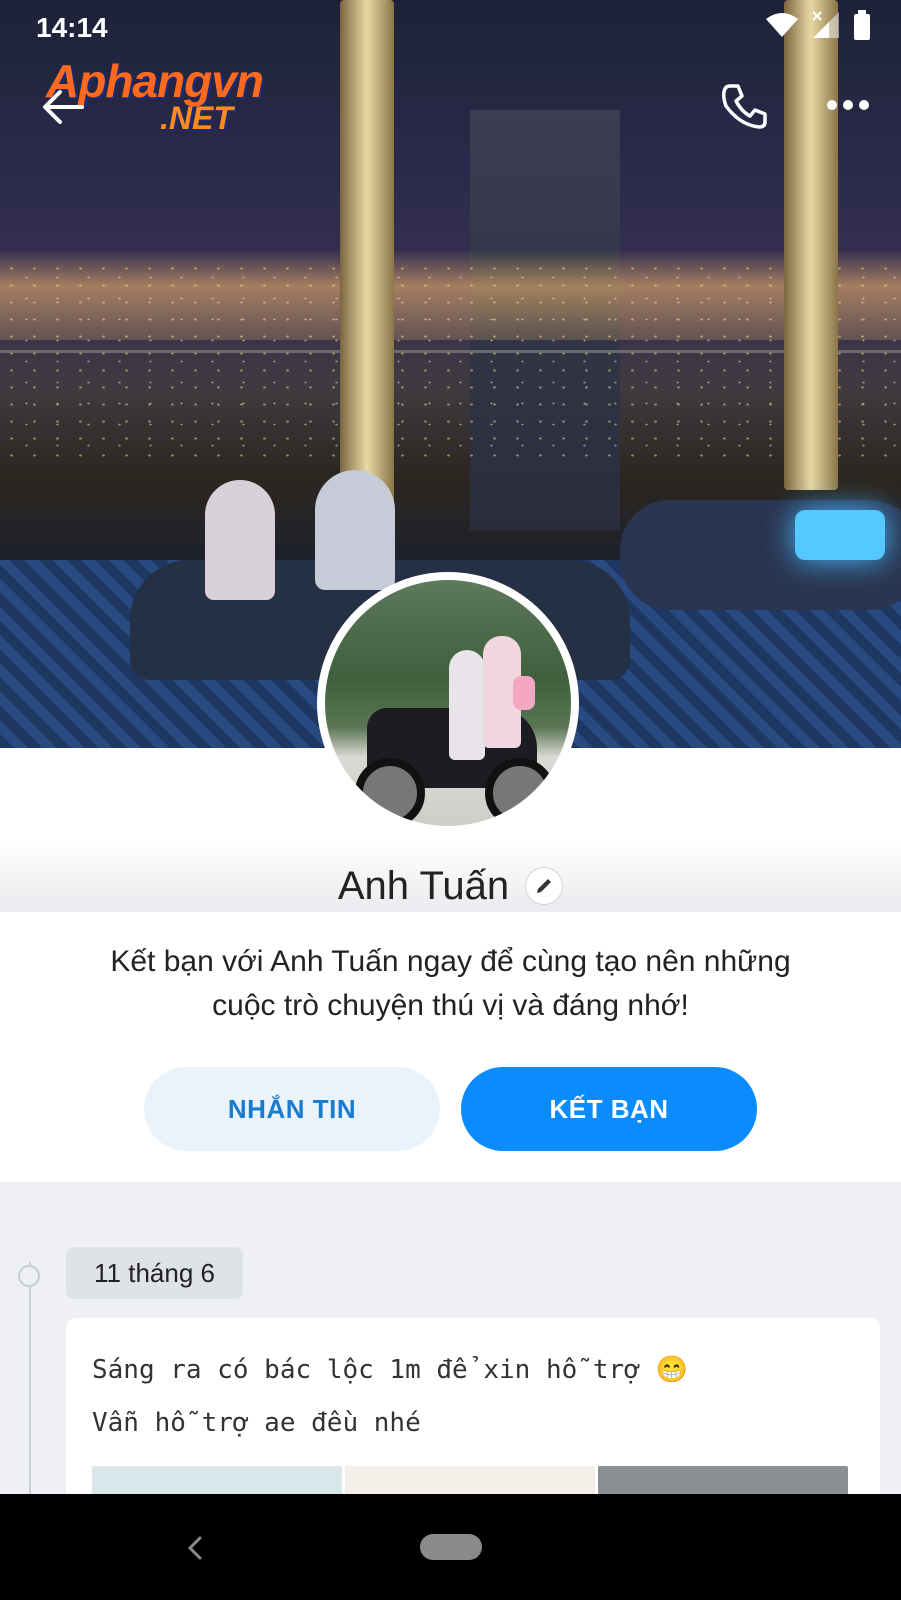 The image size is (901, 1600). What do you see at coordinates (782, 25) in the screenshot?
I see `wifi-icon` at bounding box center [782, 25].